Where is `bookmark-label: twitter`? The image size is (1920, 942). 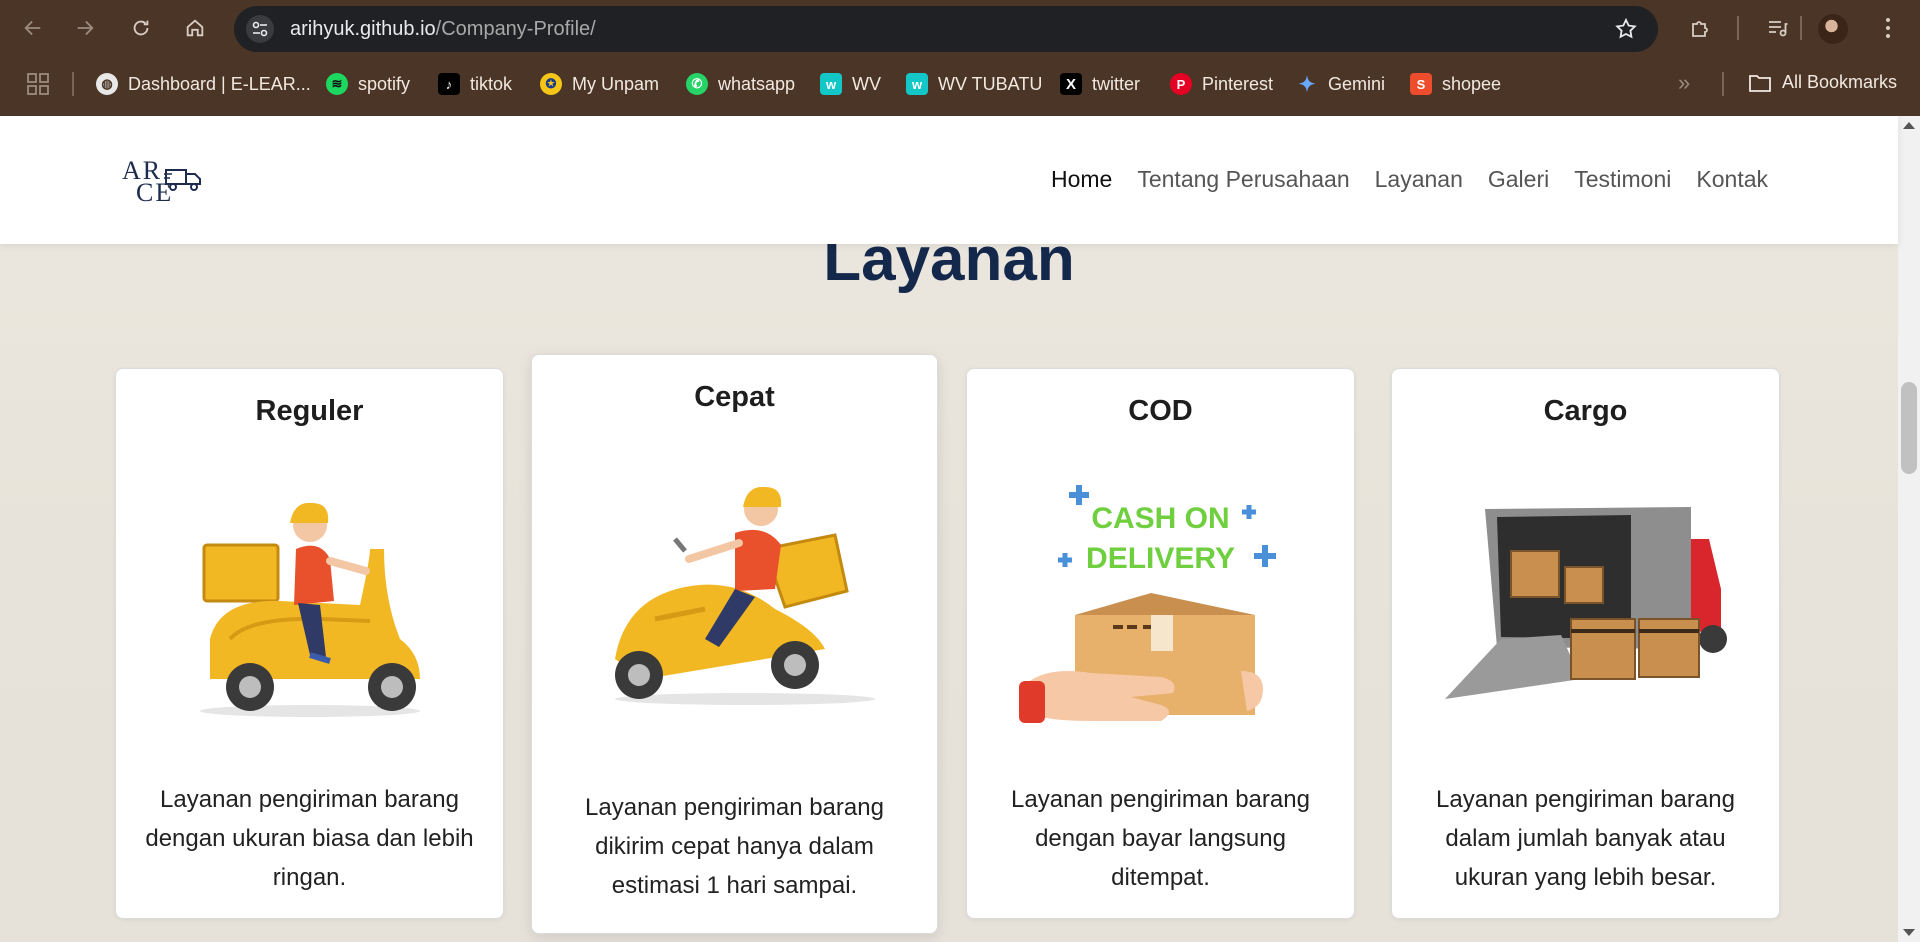 bookmark-label: twitter is located at coordinates (1116, 83).